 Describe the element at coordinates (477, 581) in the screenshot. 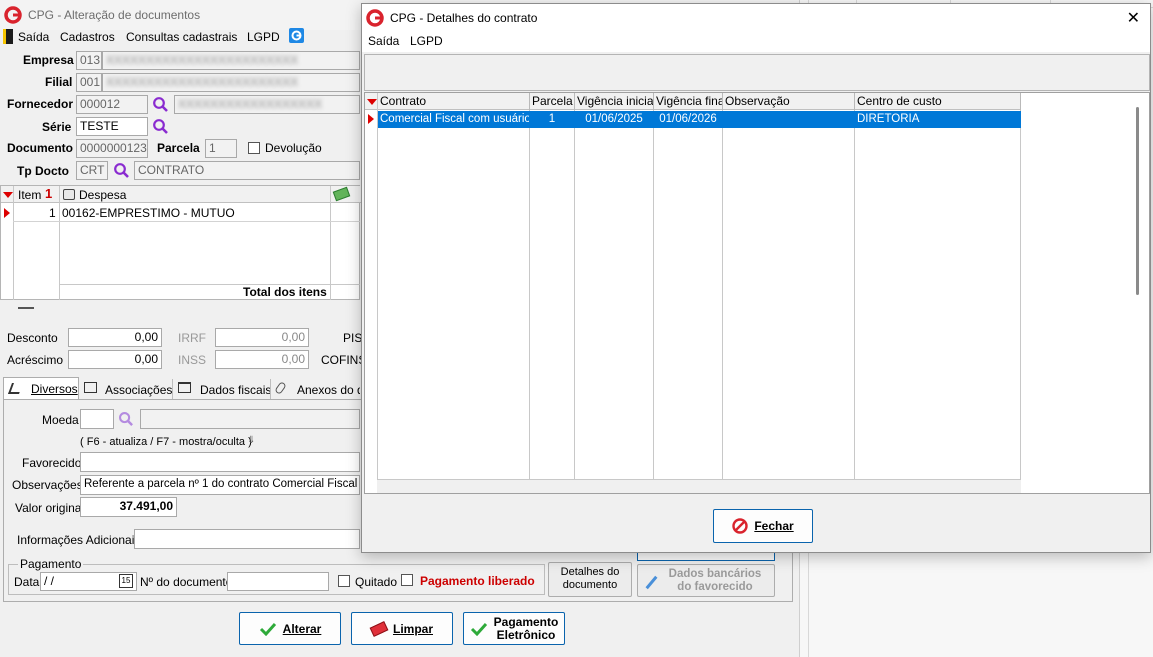

I see `liberado-label: Pagamento liberado` at that location.